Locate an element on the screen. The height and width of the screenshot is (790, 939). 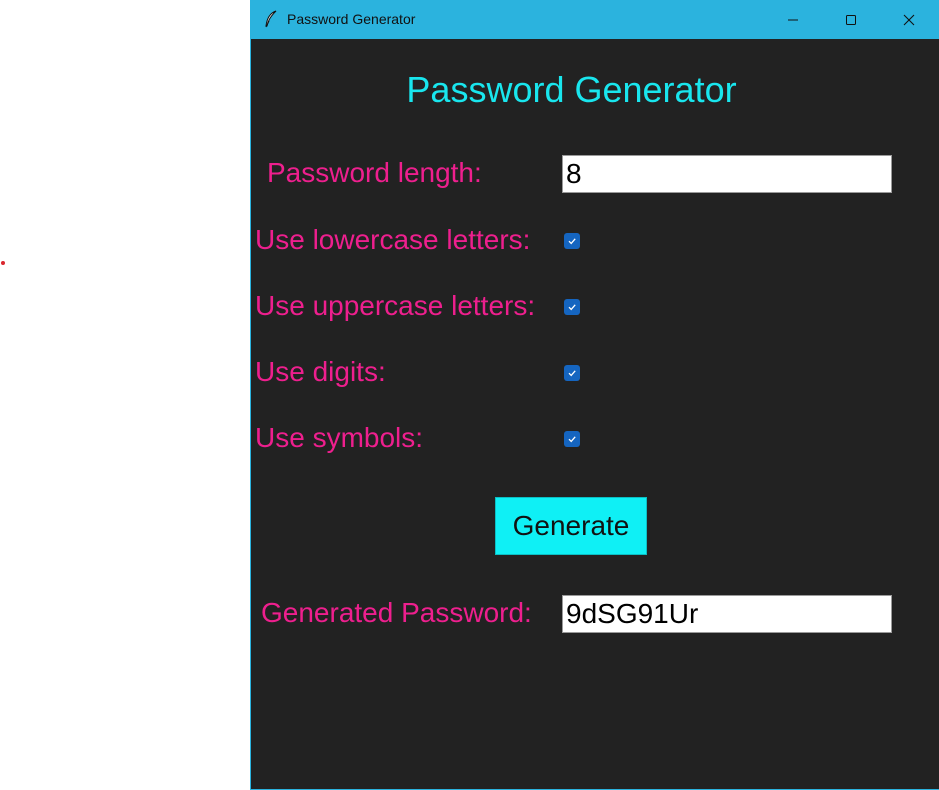
password-length-label: Password length: is located at coordinates (374, 172).